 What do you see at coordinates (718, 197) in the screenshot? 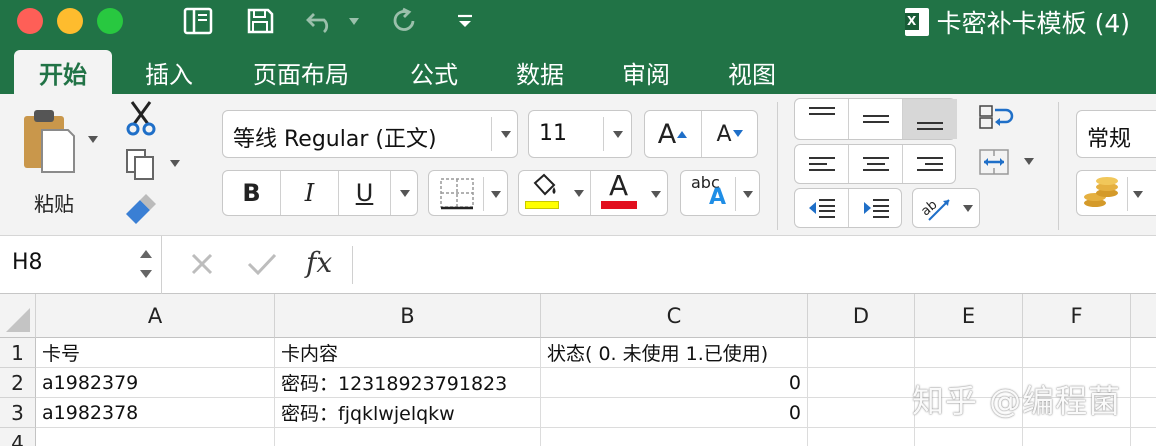
I see `text-effect-a-glyph: A` at bounding box center [718, 197].